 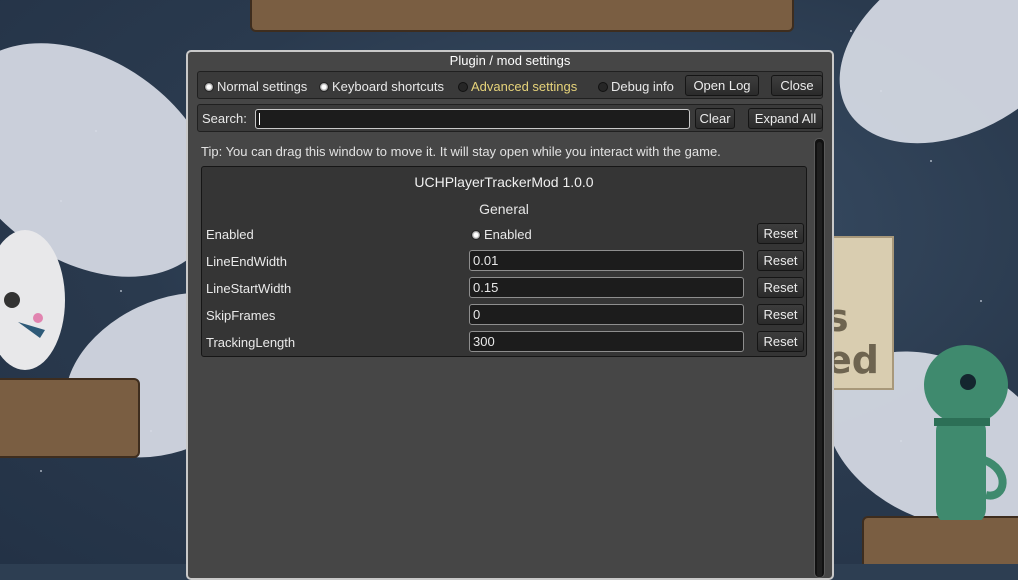 I want to click on tab-keyboard-shortcuts: Keyboard shortcuts, so click(x=381, y=86).